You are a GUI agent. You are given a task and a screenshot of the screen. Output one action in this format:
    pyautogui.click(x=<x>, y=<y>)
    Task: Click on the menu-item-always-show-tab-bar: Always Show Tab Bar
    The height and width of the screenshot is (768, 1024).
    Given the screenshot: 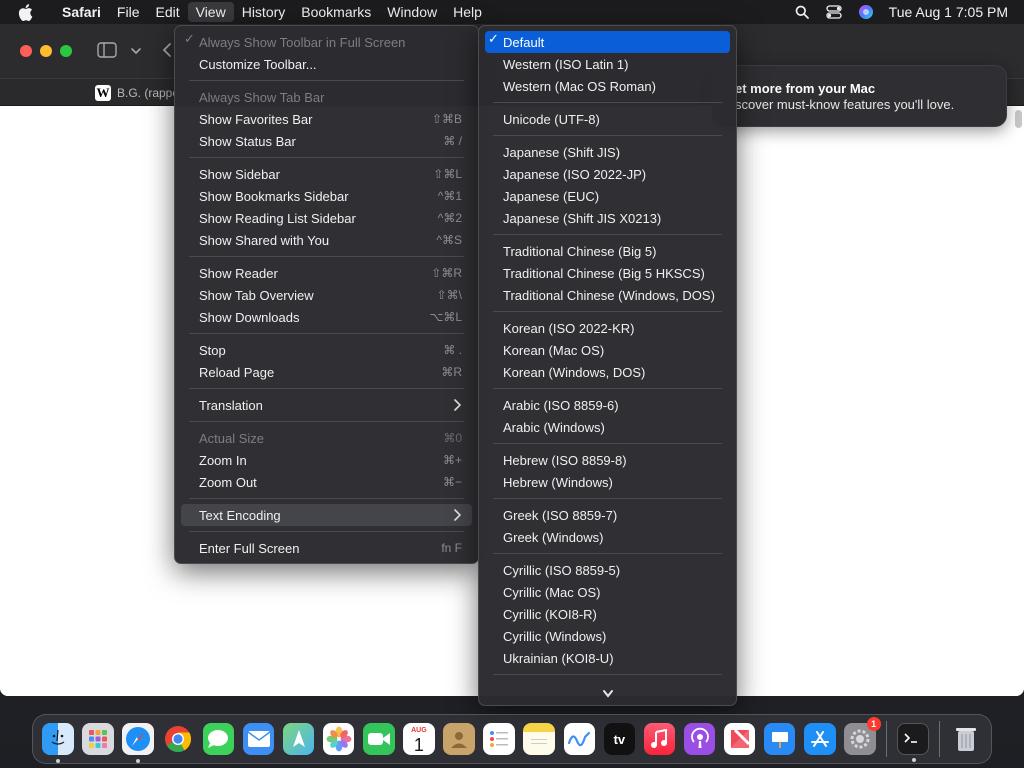 What is the action you would take?
    pyautogui.click(x=326, y=97)
    